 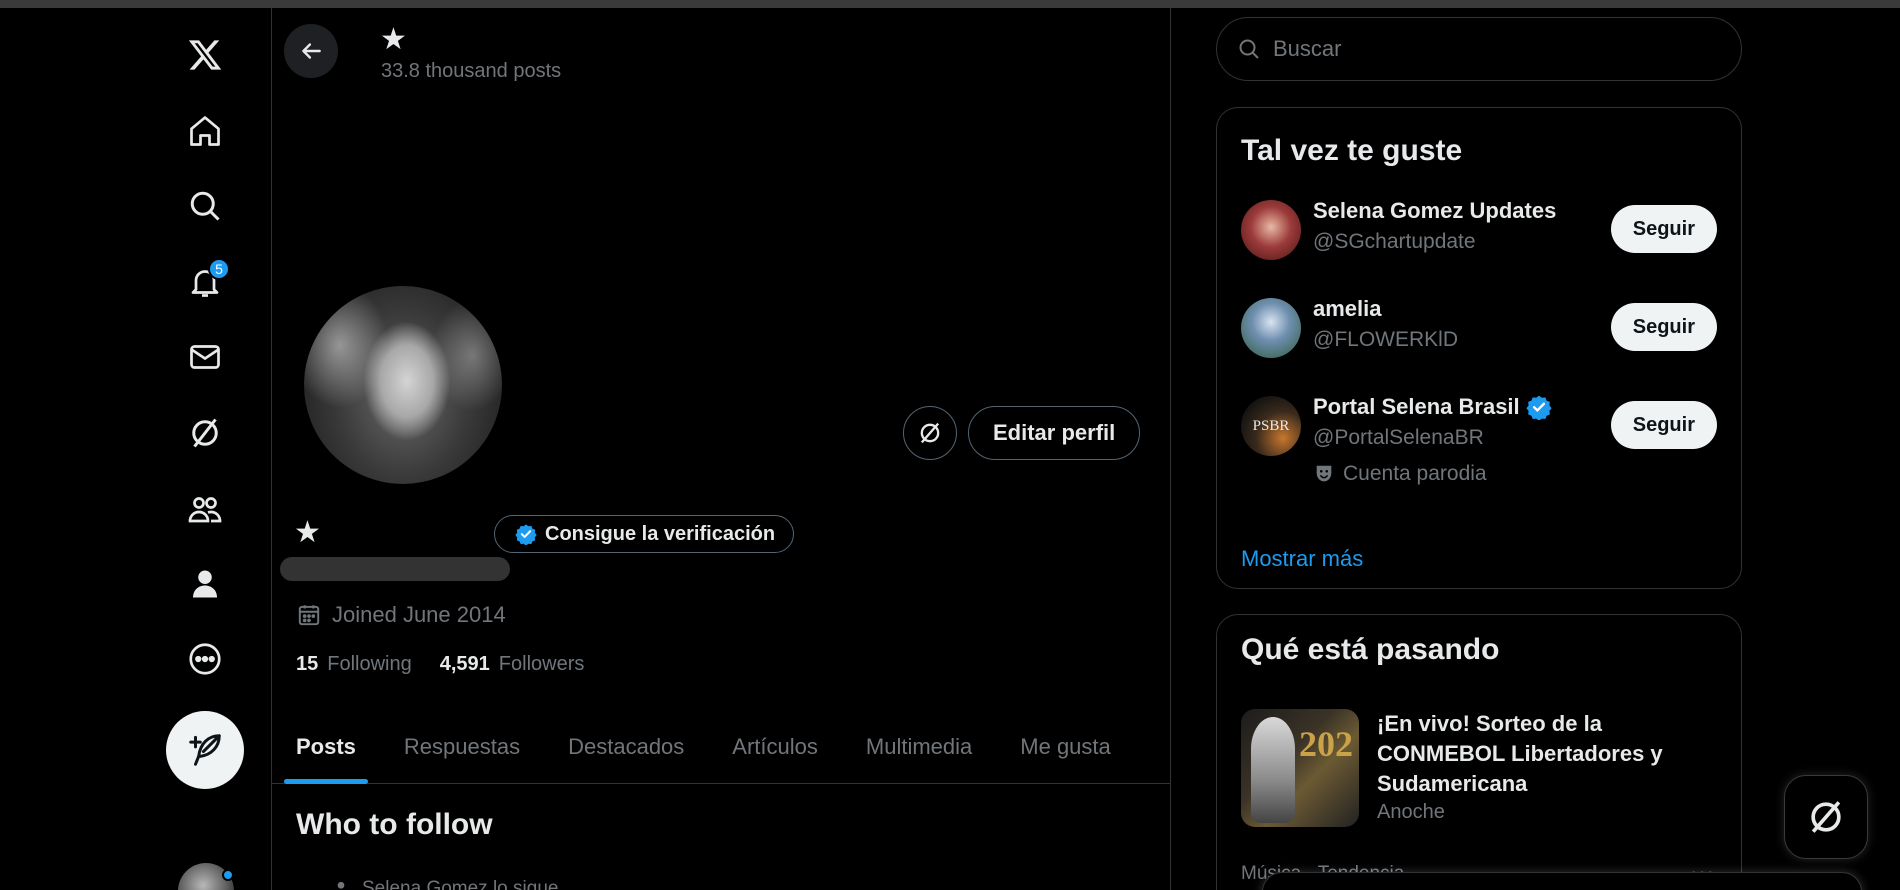 What do you see at coordinates (395, 569) in the screenshot?
I see `profile-handle-redacted` at bounding box center [395, 569].